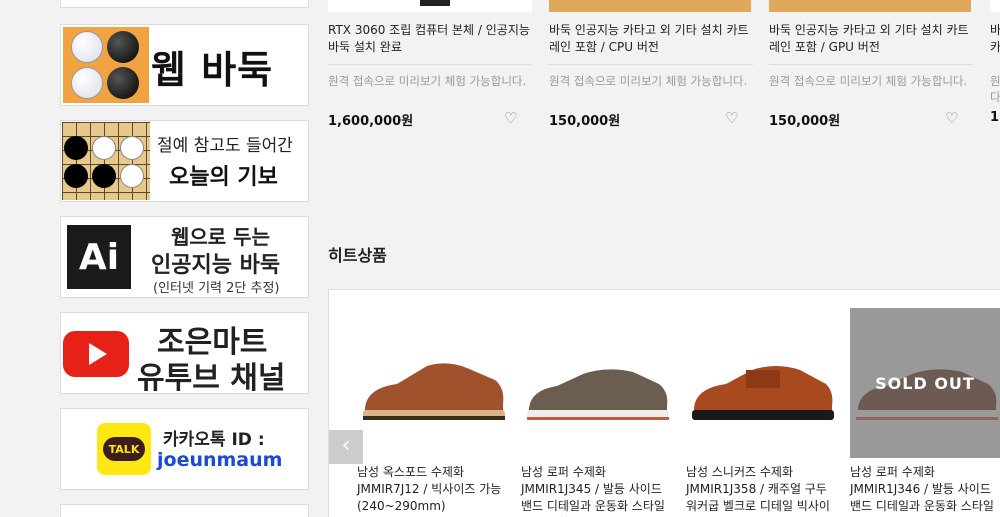 The width and height of the screenshot is (1000, 517). What do you see at coordinates (106, 65) in the screenshot?
I see `go-stones-image` at bounding box center [106, 65].